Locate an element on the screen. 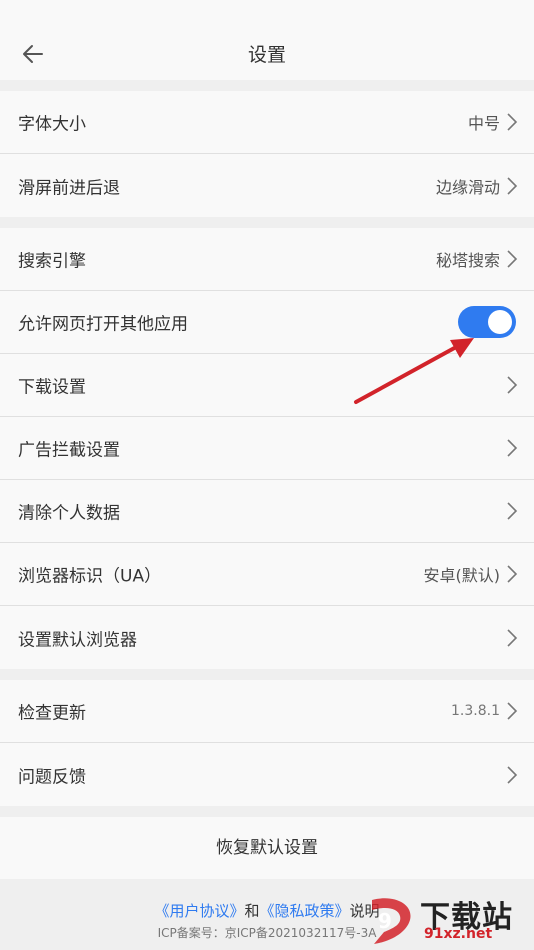  setting-label: 字体大小 is located at coordinates (52, 124).